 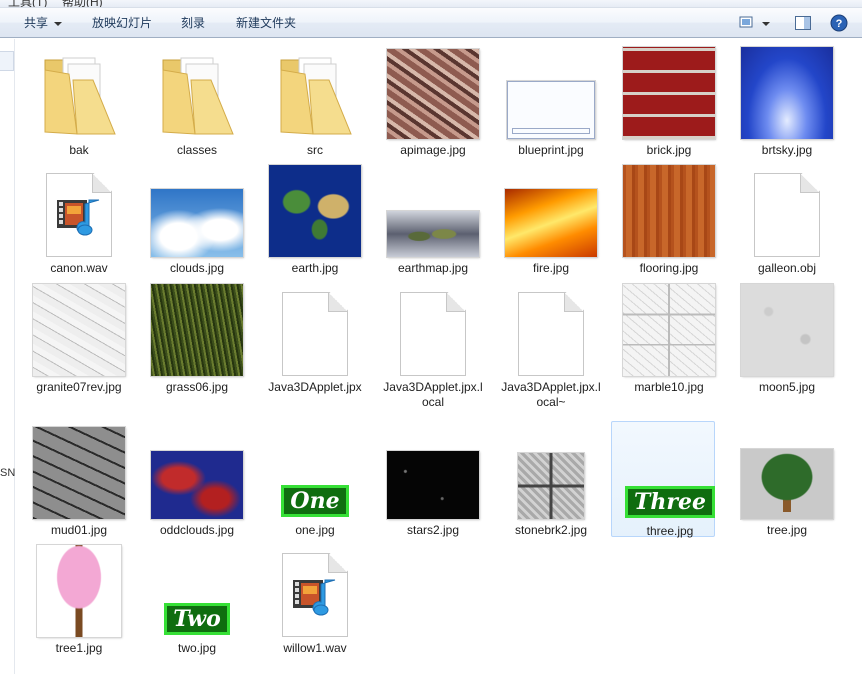 I want to click on file-item: marble10.jpg, so click(x=669, y=336).